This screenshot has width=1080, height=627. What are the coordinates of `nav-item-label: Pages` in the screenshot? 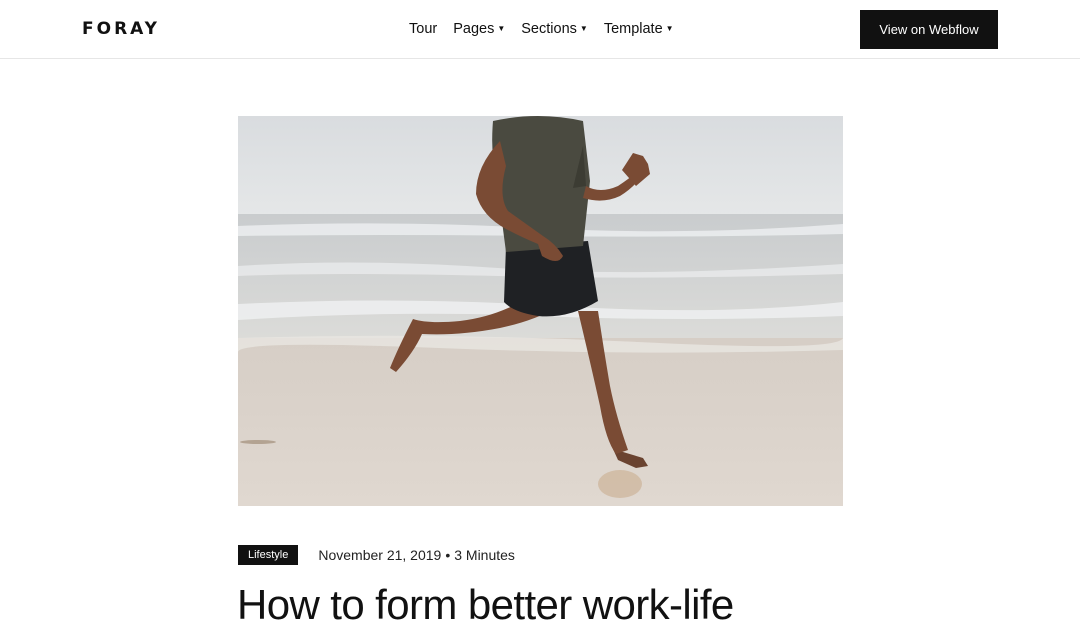 It's located at (474, 29).